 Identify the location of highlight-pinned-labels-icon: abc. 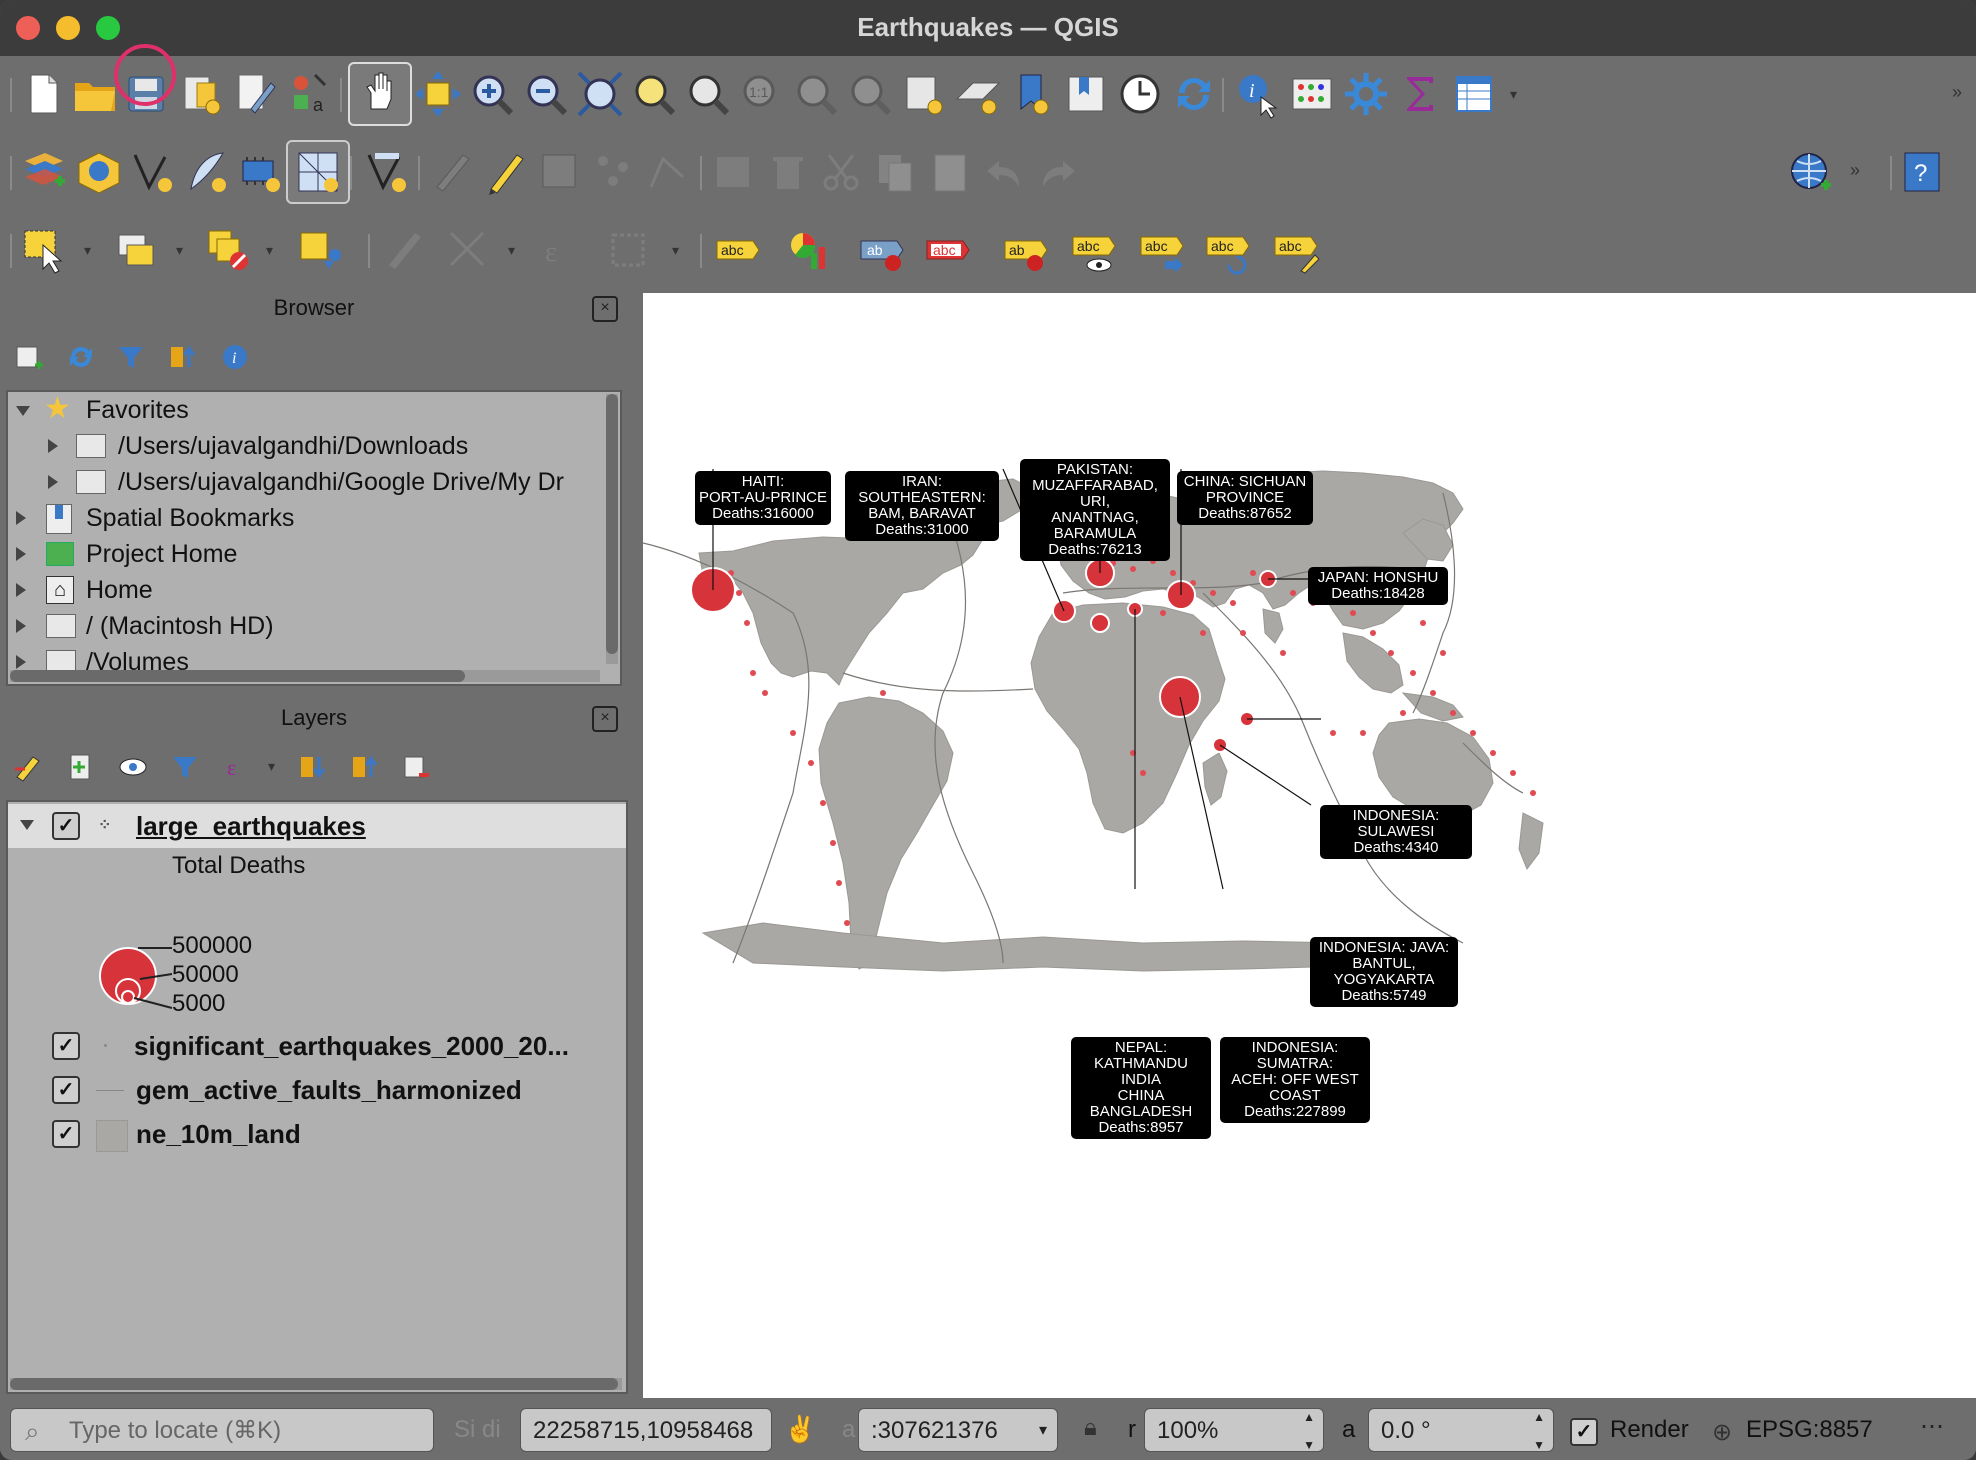
(948, 250).